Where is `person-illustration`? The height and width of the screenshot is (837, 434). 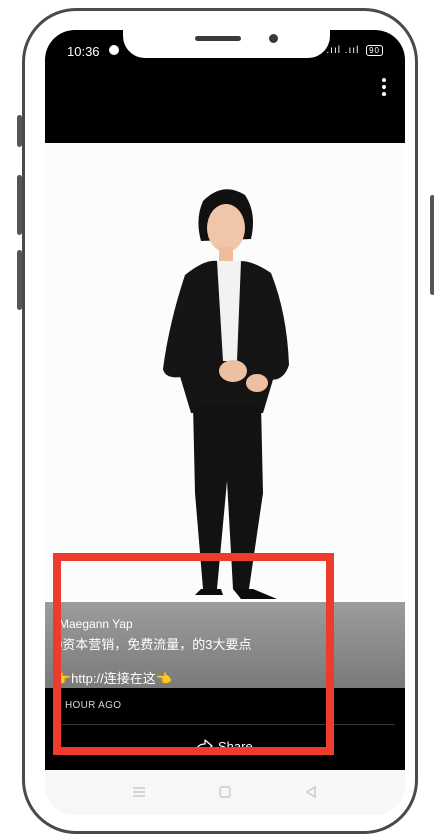 person-illustration is located at coordinates (226, 394).